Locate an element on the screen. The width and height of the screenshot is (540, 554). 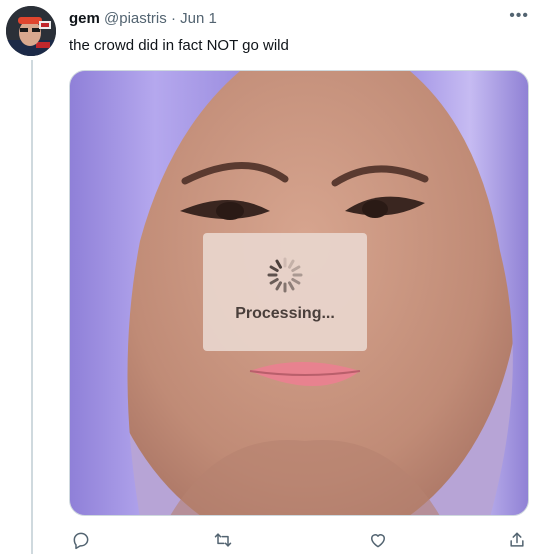
reply-button is located at coordinates (81, 540).